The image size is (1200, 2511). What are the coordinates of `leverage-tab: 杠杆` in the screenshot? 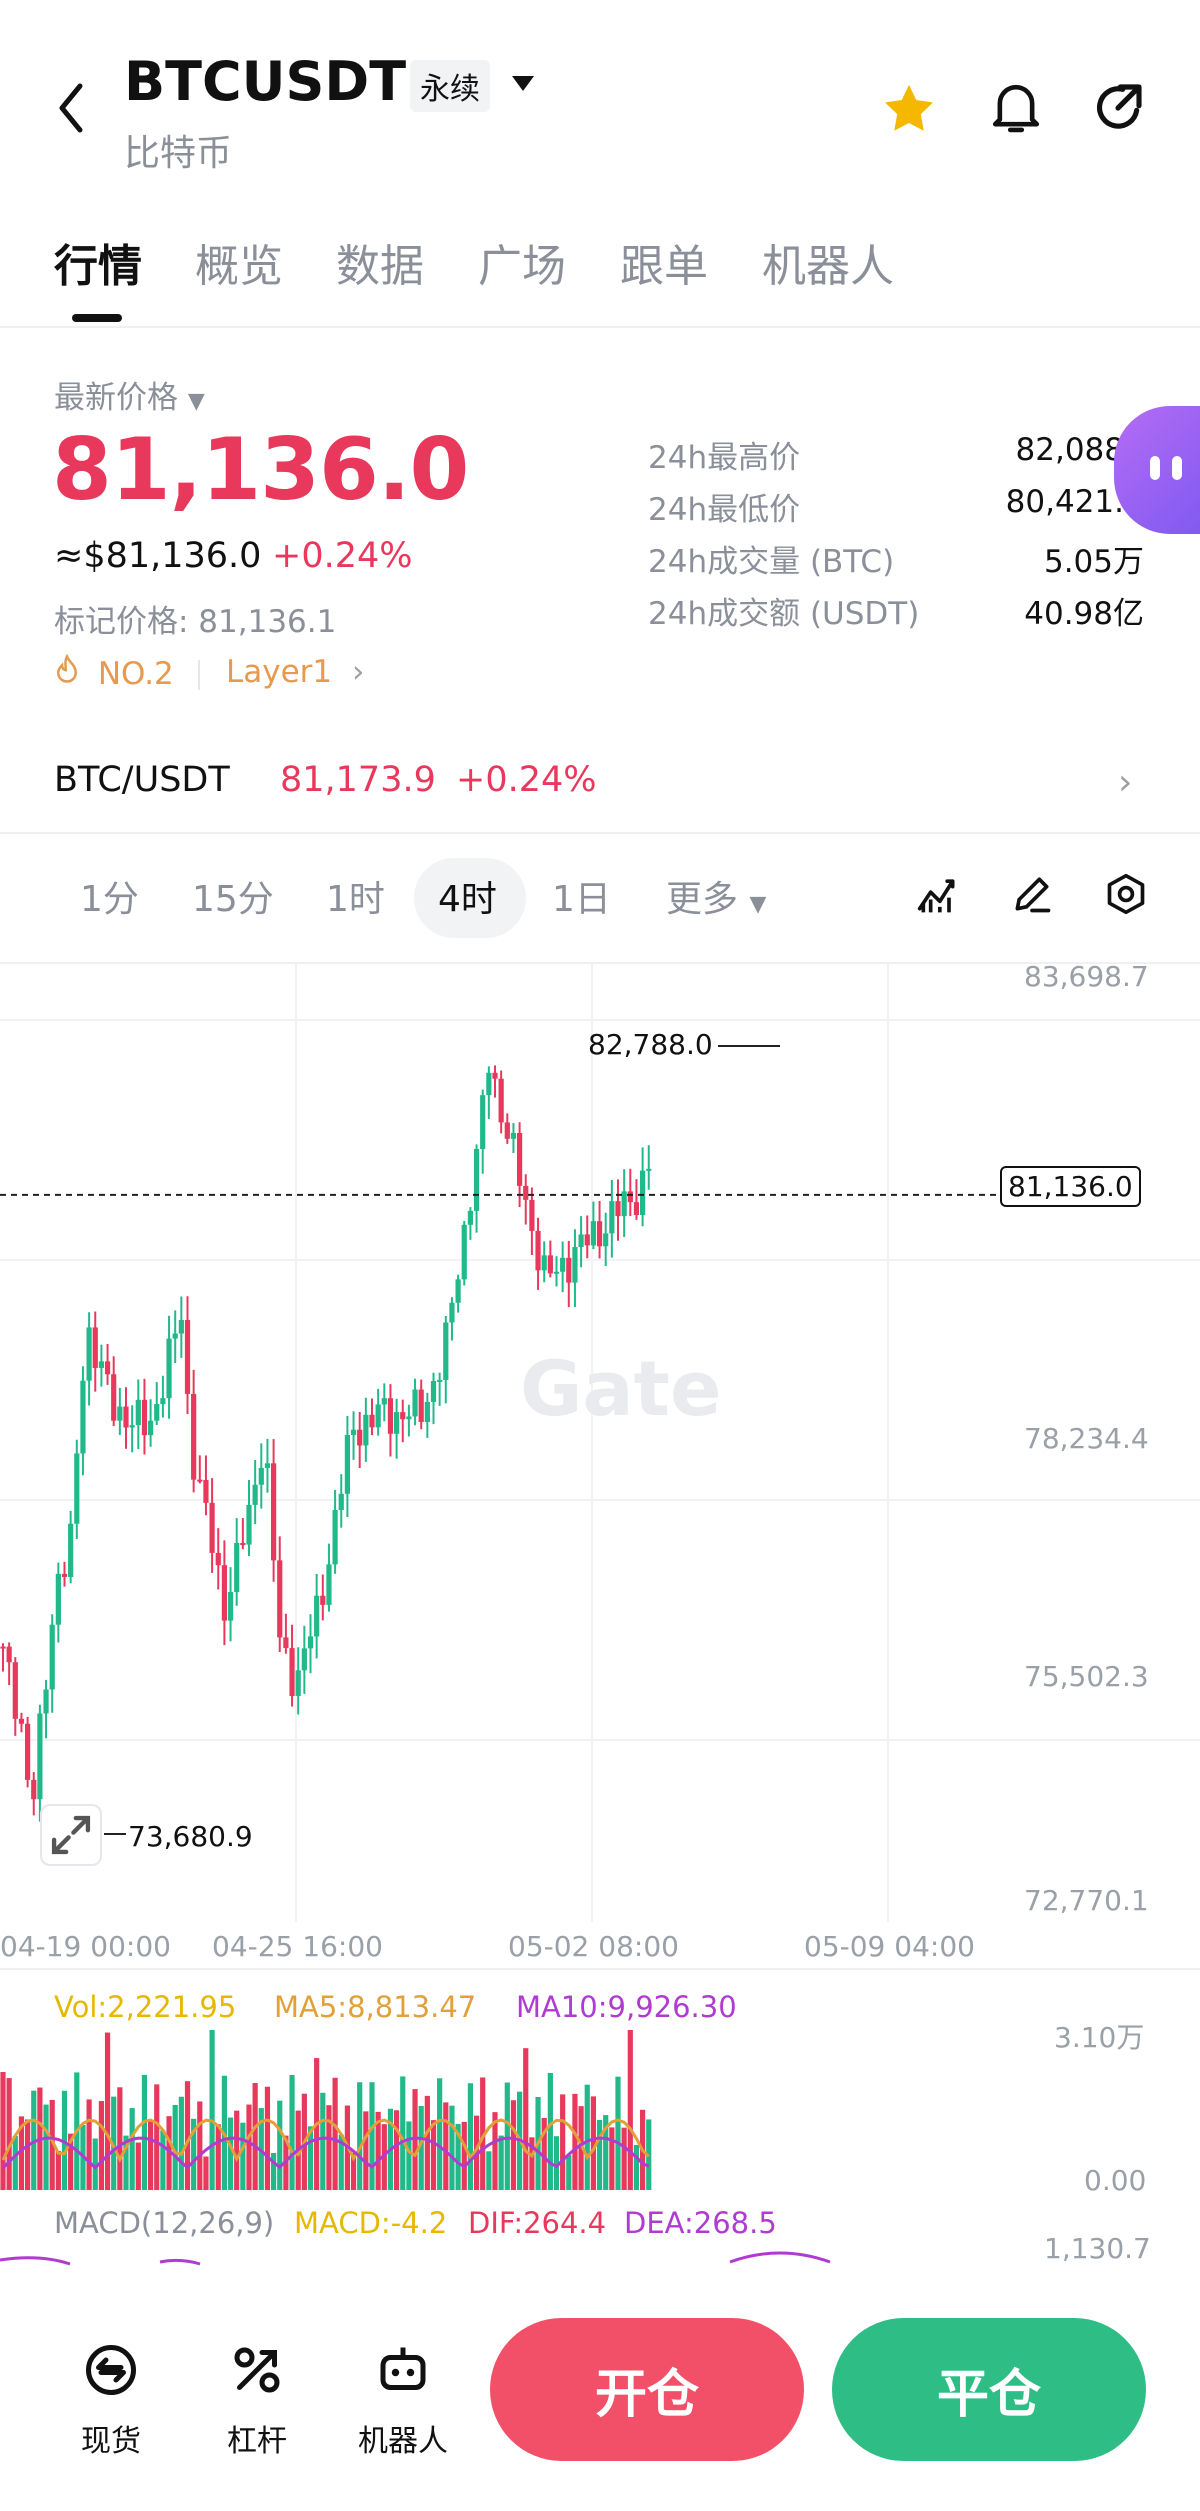 It's located at (257, 2400).